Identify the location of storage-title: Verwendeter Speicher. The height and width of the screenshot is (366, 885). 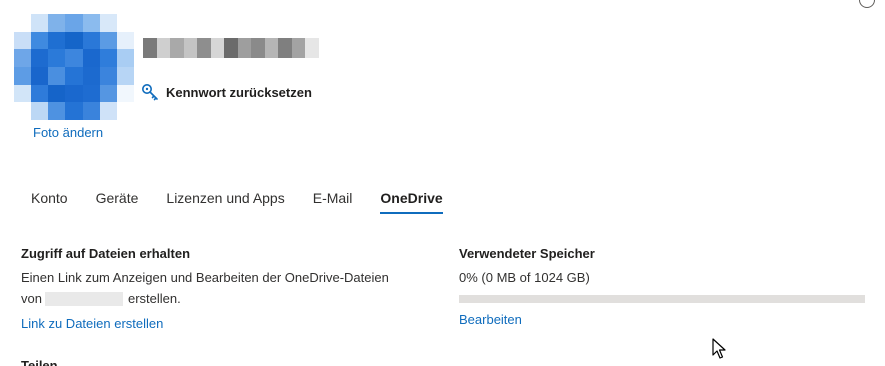
(527, 253).